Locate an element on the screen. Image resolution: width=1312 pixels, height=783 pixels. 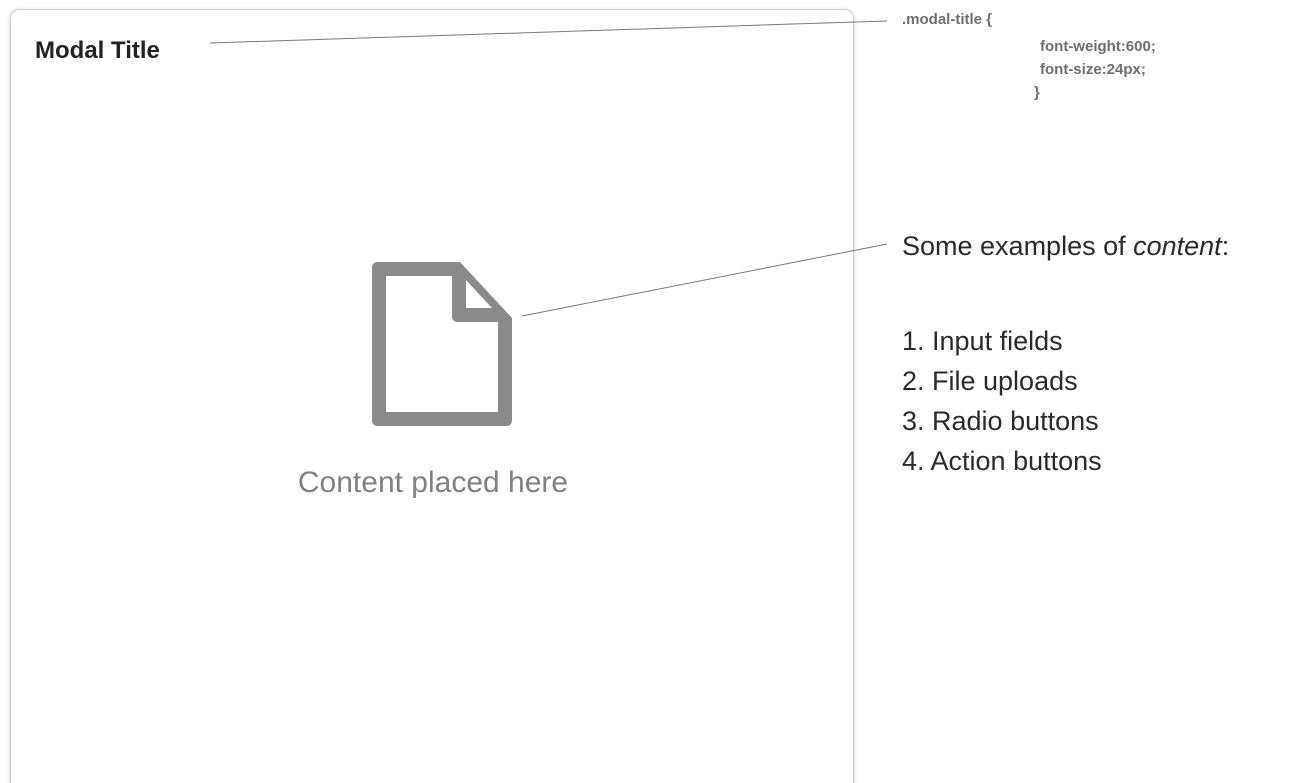
list-item: 2. File uploads is located at coordinates (990, 381).